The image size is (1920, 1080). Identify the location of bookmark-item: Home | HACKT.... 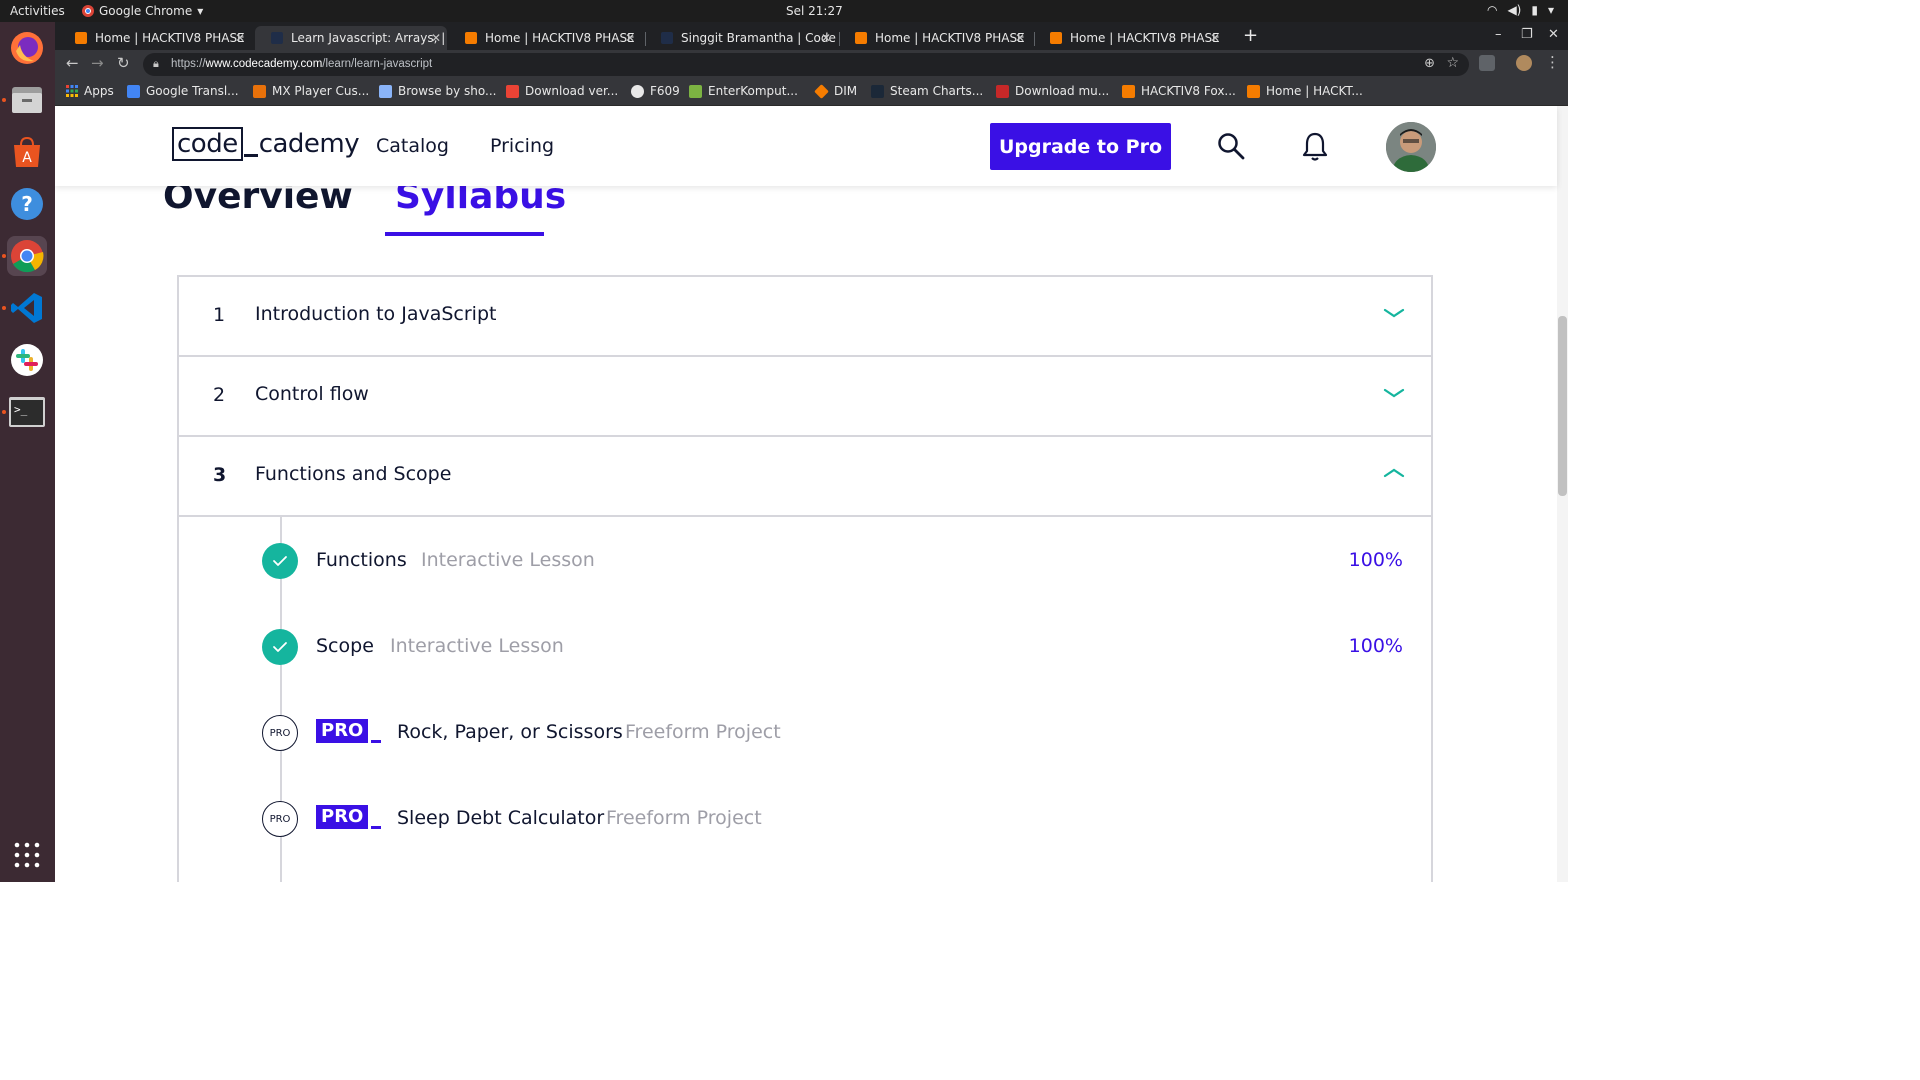
(1305, 91).